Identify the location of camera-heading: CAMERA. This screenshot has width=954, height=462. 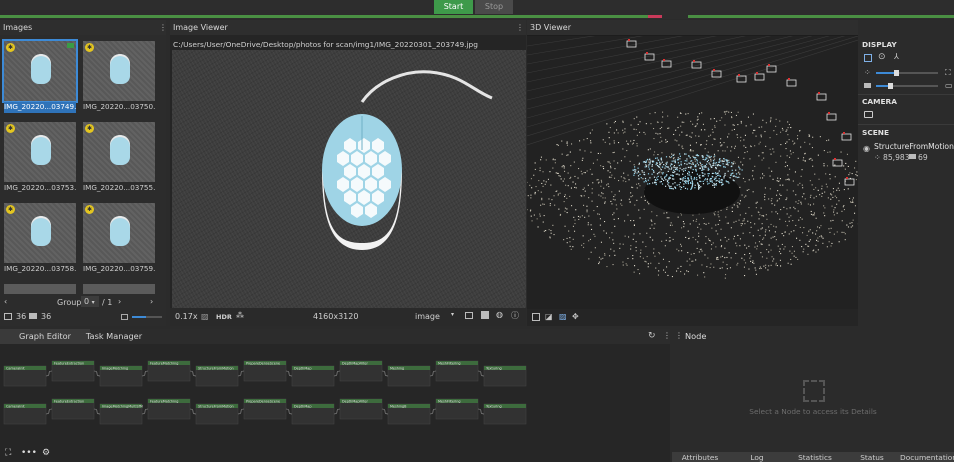
(879, 101).